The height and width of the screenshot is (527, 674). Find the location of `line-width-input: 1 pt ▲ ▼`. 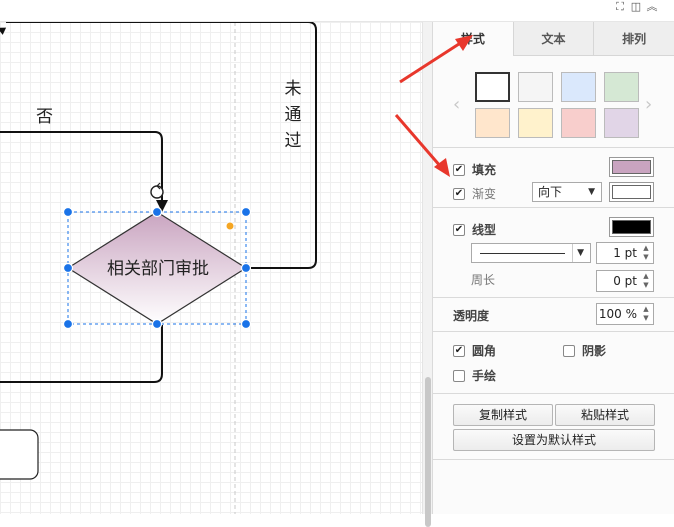

line-width-input: 1 pt ▲ ▼ is located at coordinates (625, 253).